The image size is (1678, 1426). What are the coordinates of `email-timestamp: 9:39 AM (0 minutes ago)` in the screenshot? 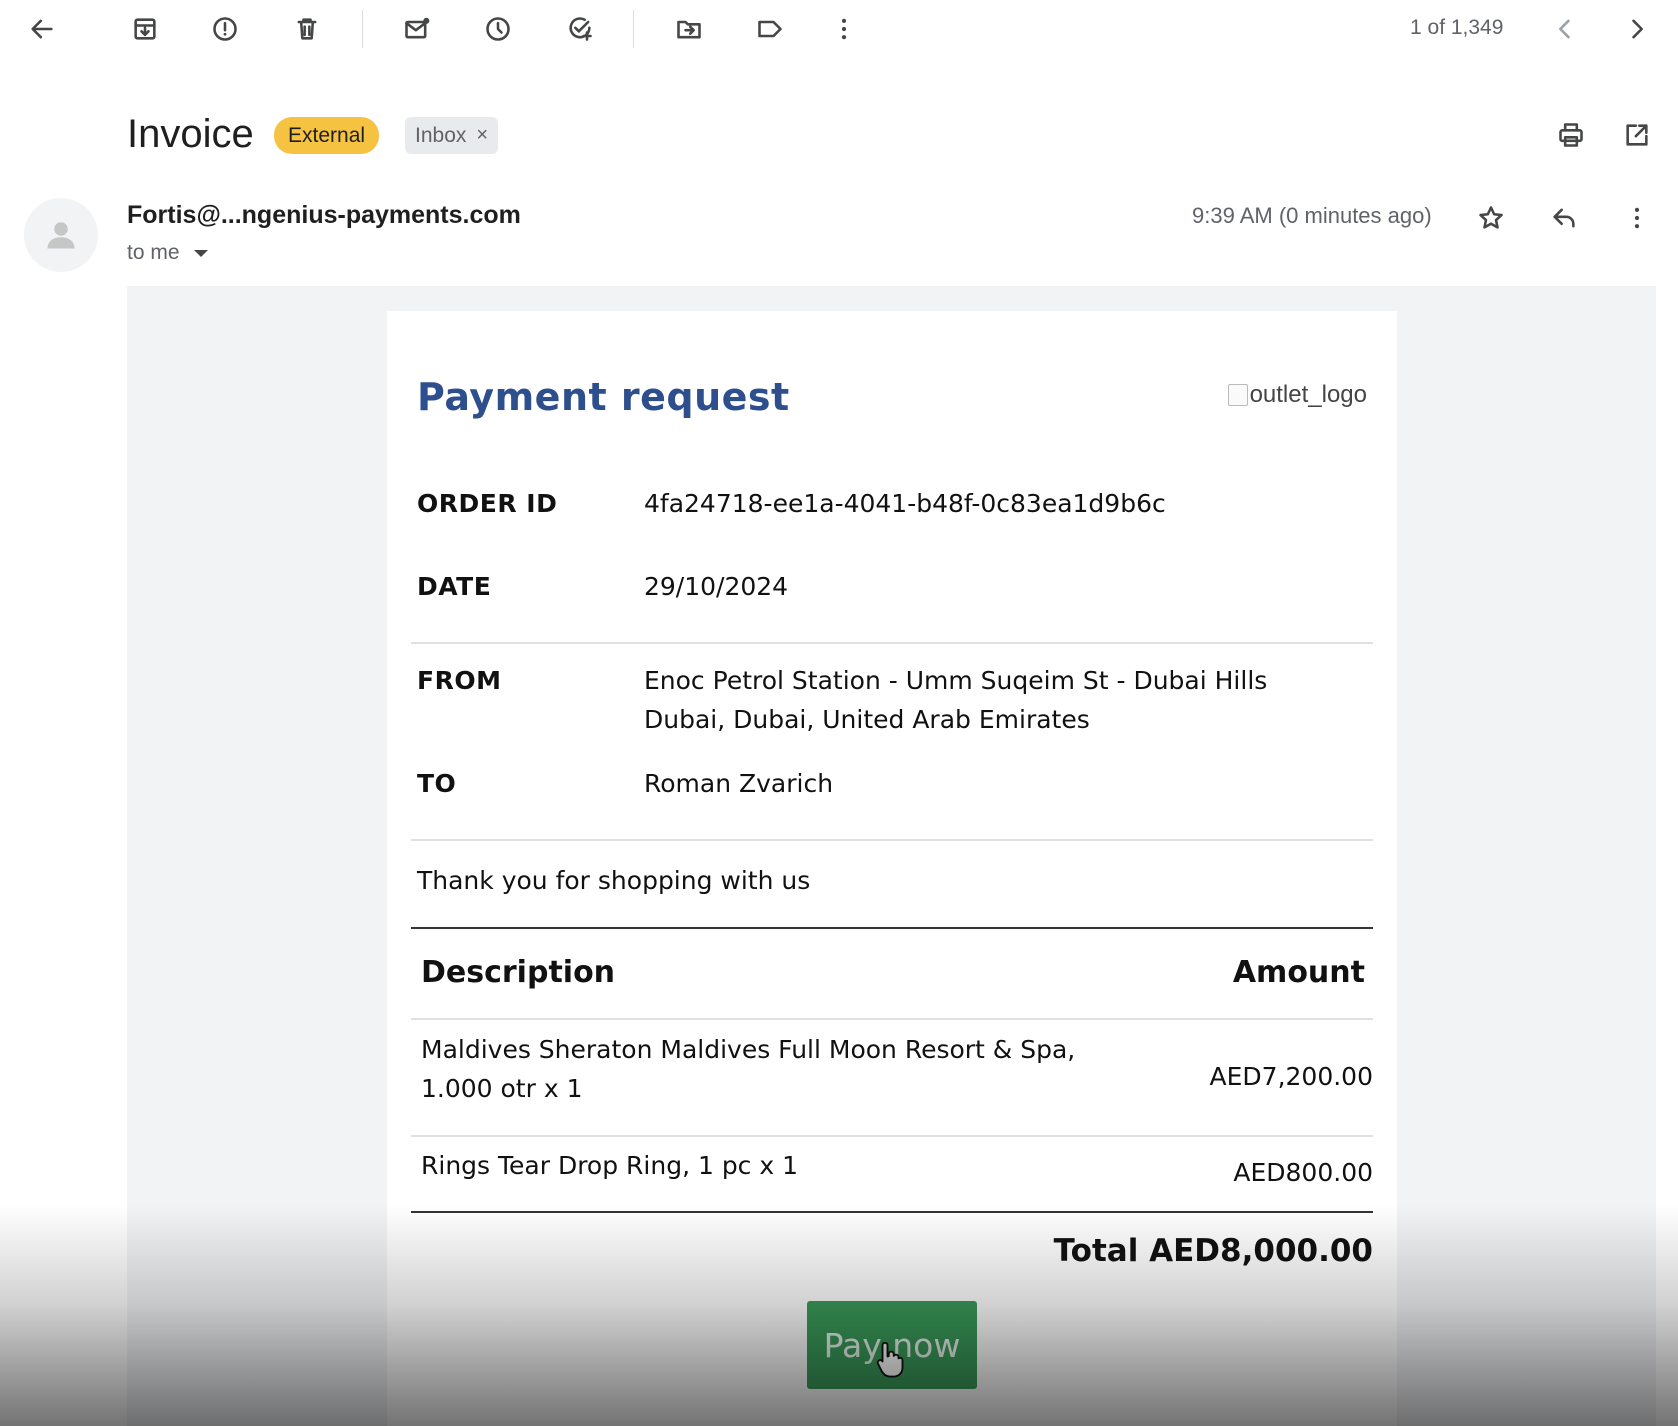 It's located at (1312, 215).